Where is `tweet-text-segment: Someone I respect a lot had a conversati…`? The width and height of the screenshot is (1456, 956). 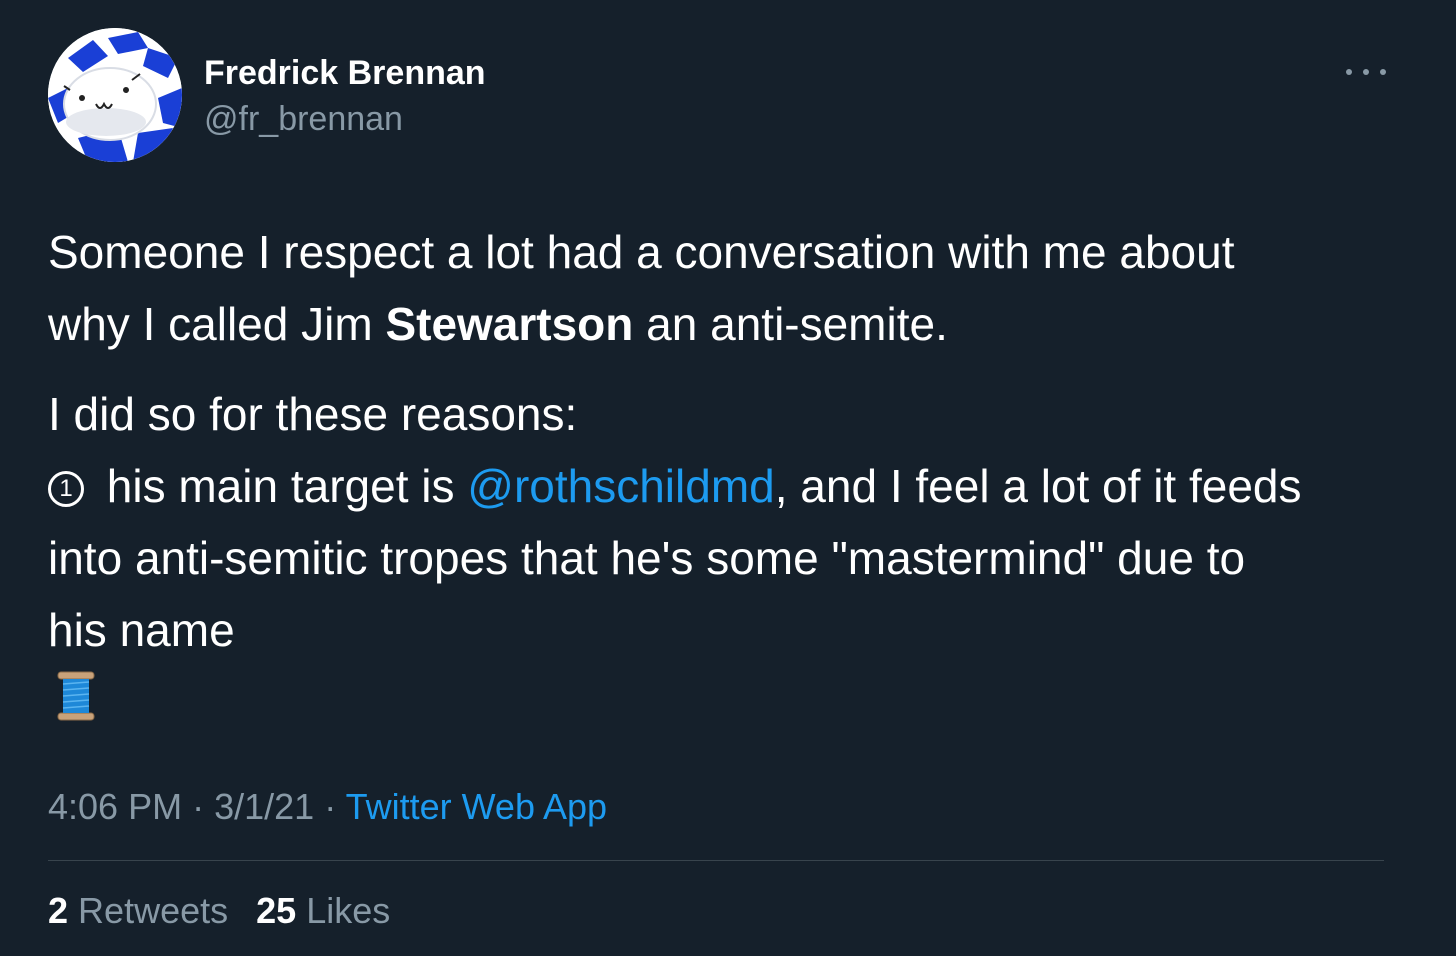 tweet-text-segment: Someone I respect a lot had a conversati… is located at coordinates (641, 252).